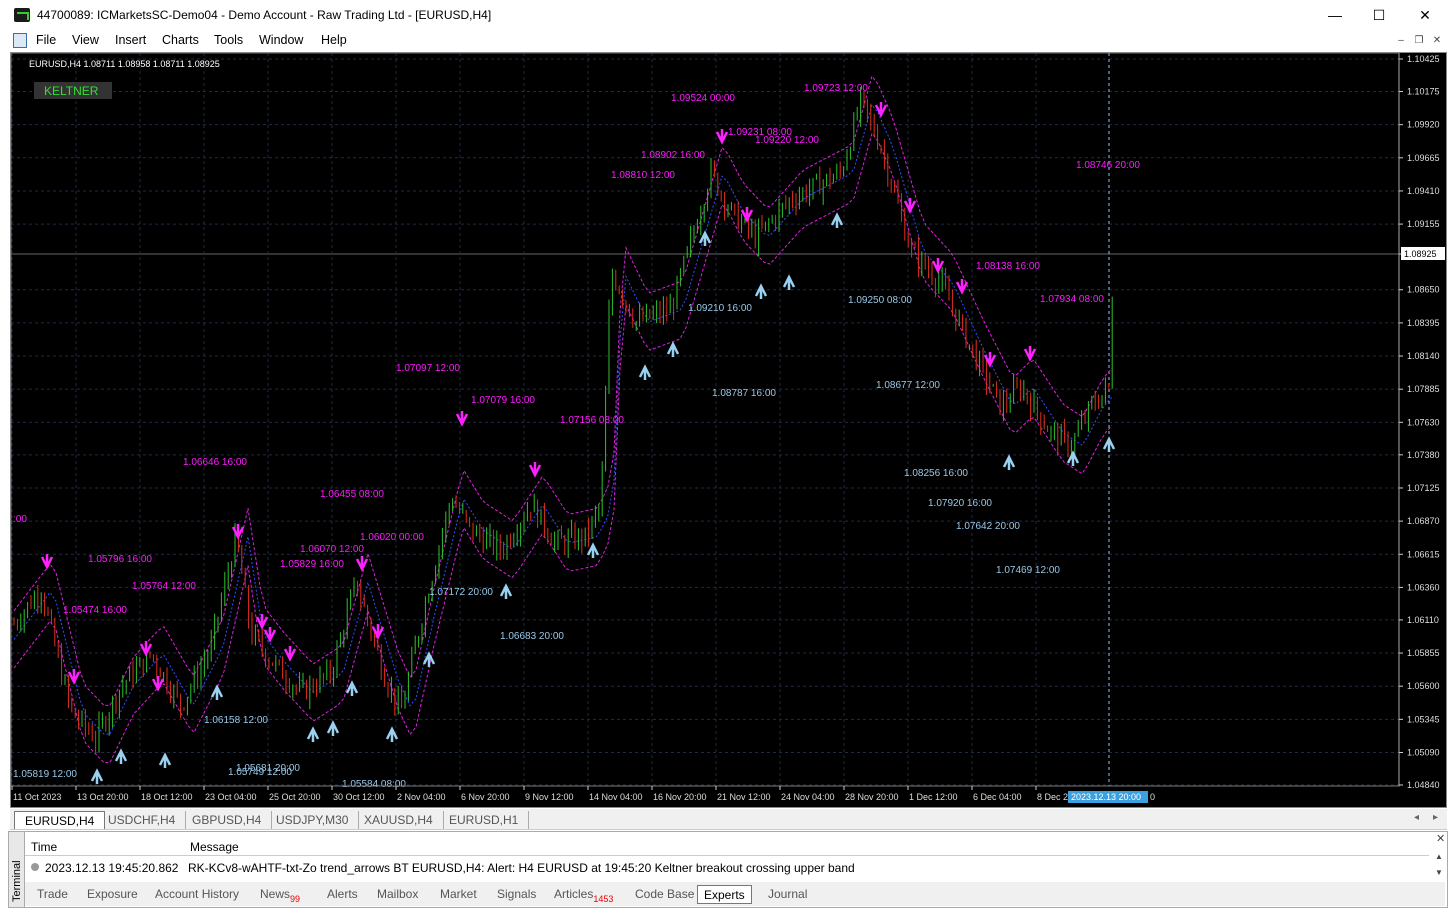  What do you see at coordinates (1425, 15) in the screenshot?
I see `close-button: ✕` at bounding box center [1425, 15].